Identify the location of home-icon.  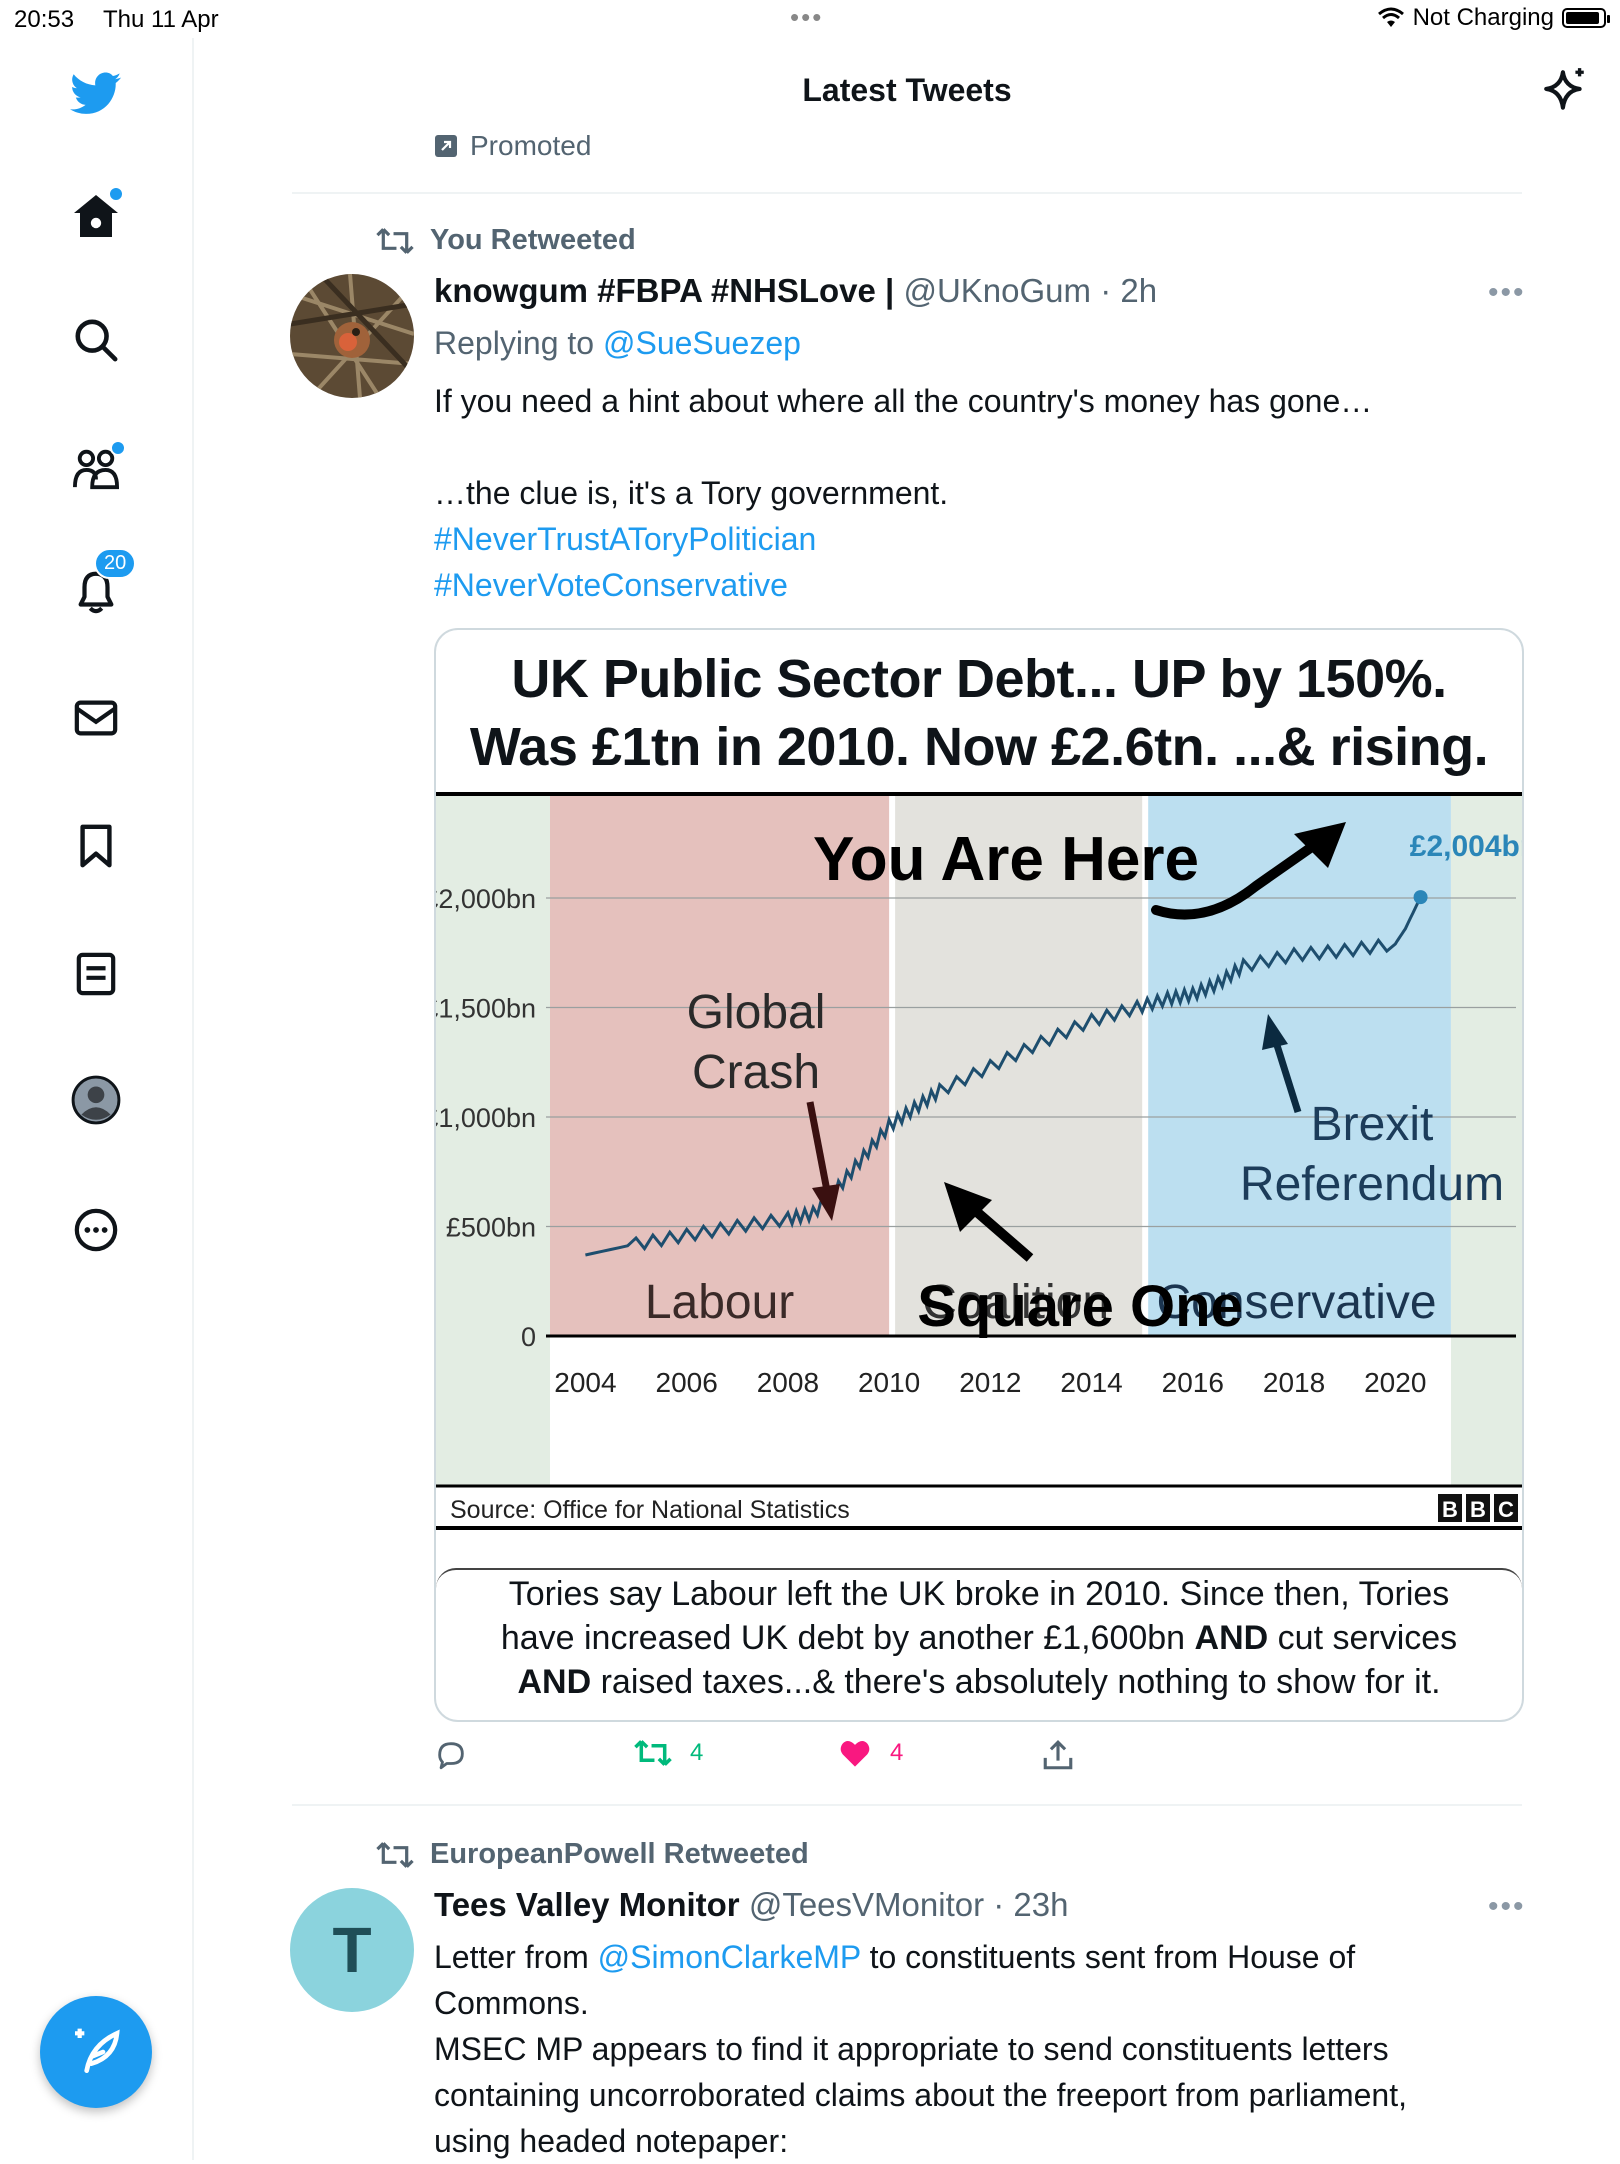
(97, 214).